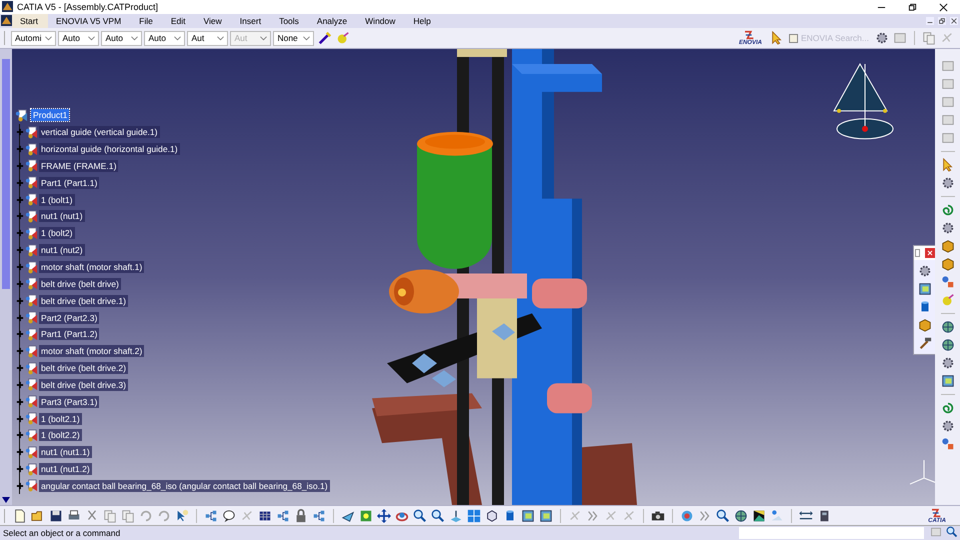 Image resolution: width=960 pixels, height=540 pixels. Describe the element at coordinates (91, 351) in the screenshot. I see `tree-item: motor shaft (motor shaft.2)` at that location.